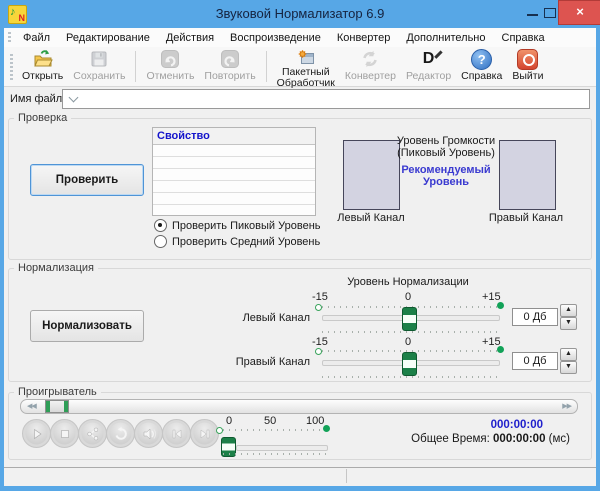 Image resolution: width=600 pixels, height=491 pixels. Describe the element at coordinates (446, 170) in the screenshot. I see `recommended-level-line1: Рекомендуемый` at that location.